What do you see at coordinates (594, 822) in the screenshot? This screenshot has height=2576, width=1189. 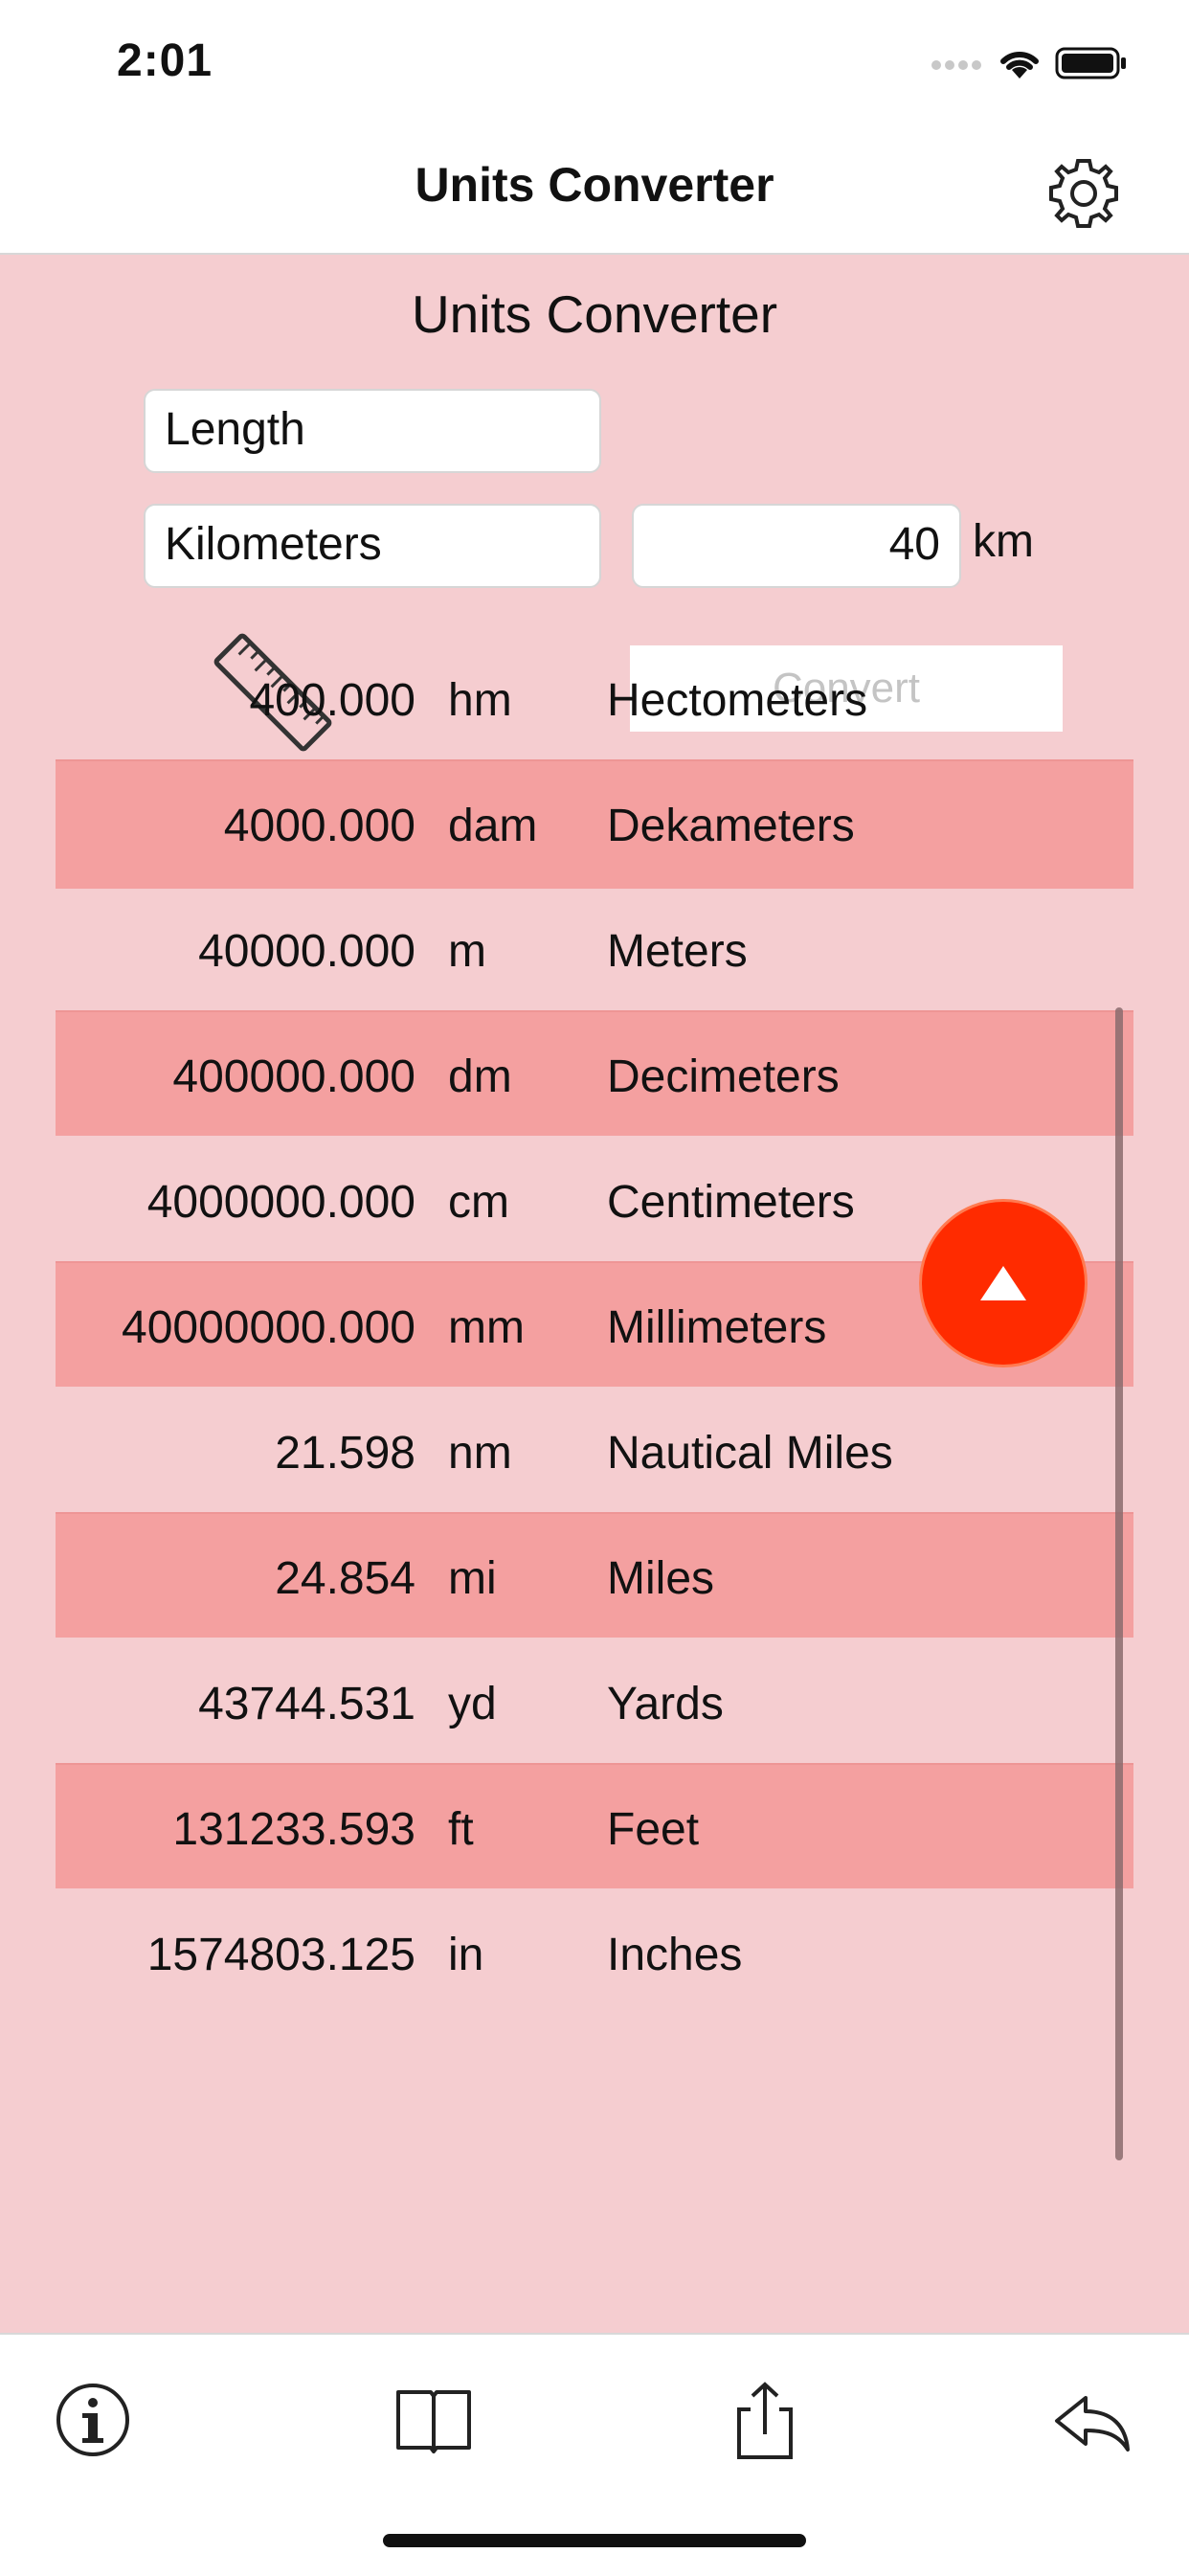 I see `result-row: 4000.000 dam Dekameters` at bounding box center [594, 822].